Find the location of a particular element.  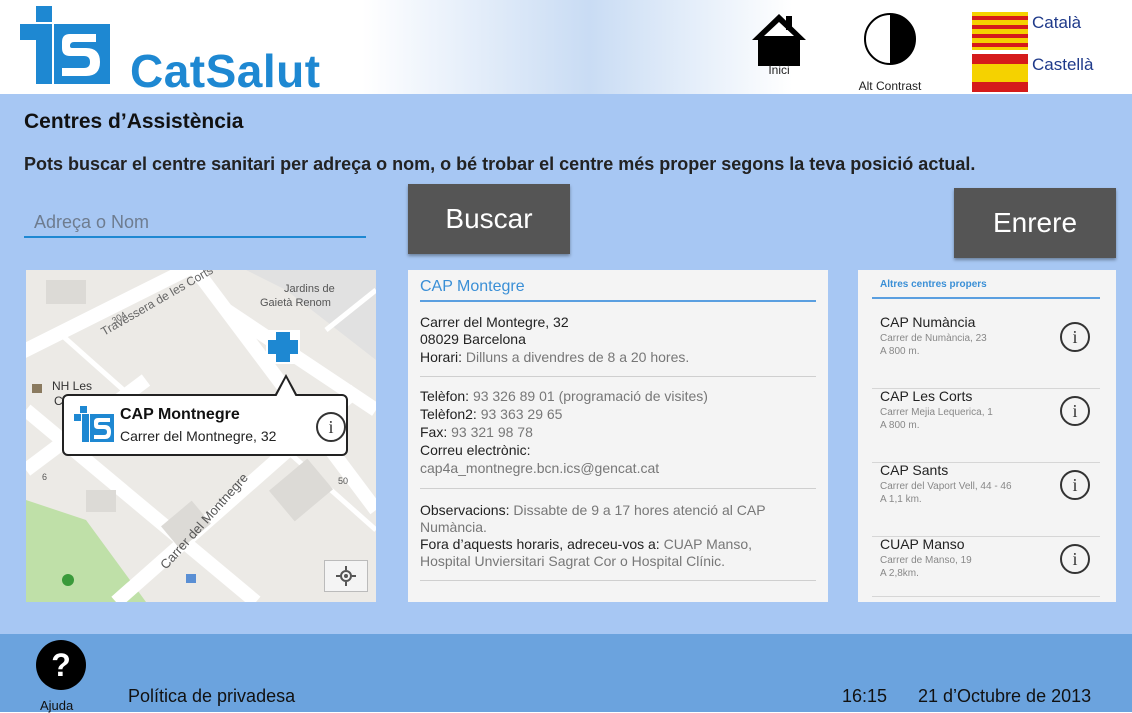

nearby-address: Carrer Mejia Lequerica, 1 is located at coordinates (936, 412).